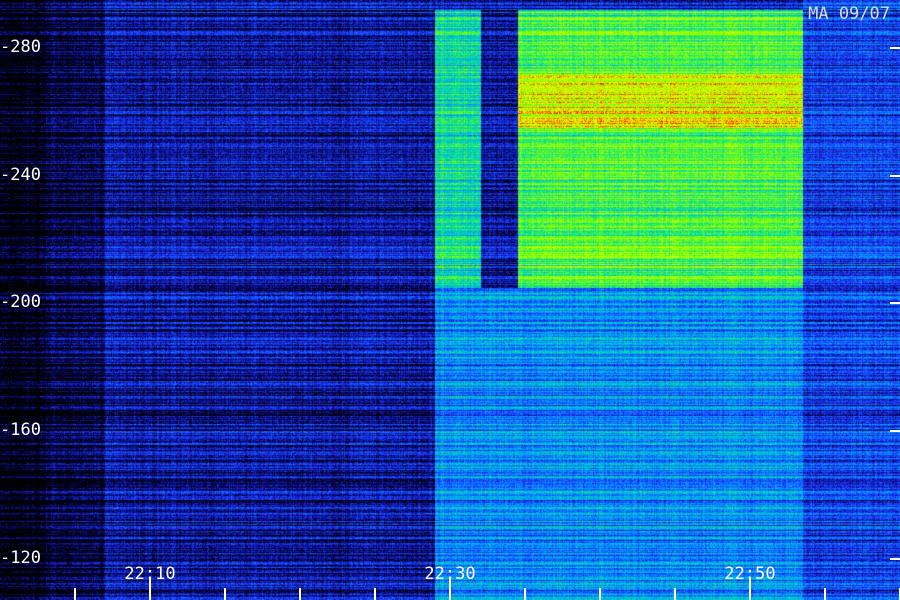 This screenshot has width=900, height=600. What do you see at coordinates (20, 557) in the screenshot?
I see `y-tick-label: -120` at bounding box center [20, 557].